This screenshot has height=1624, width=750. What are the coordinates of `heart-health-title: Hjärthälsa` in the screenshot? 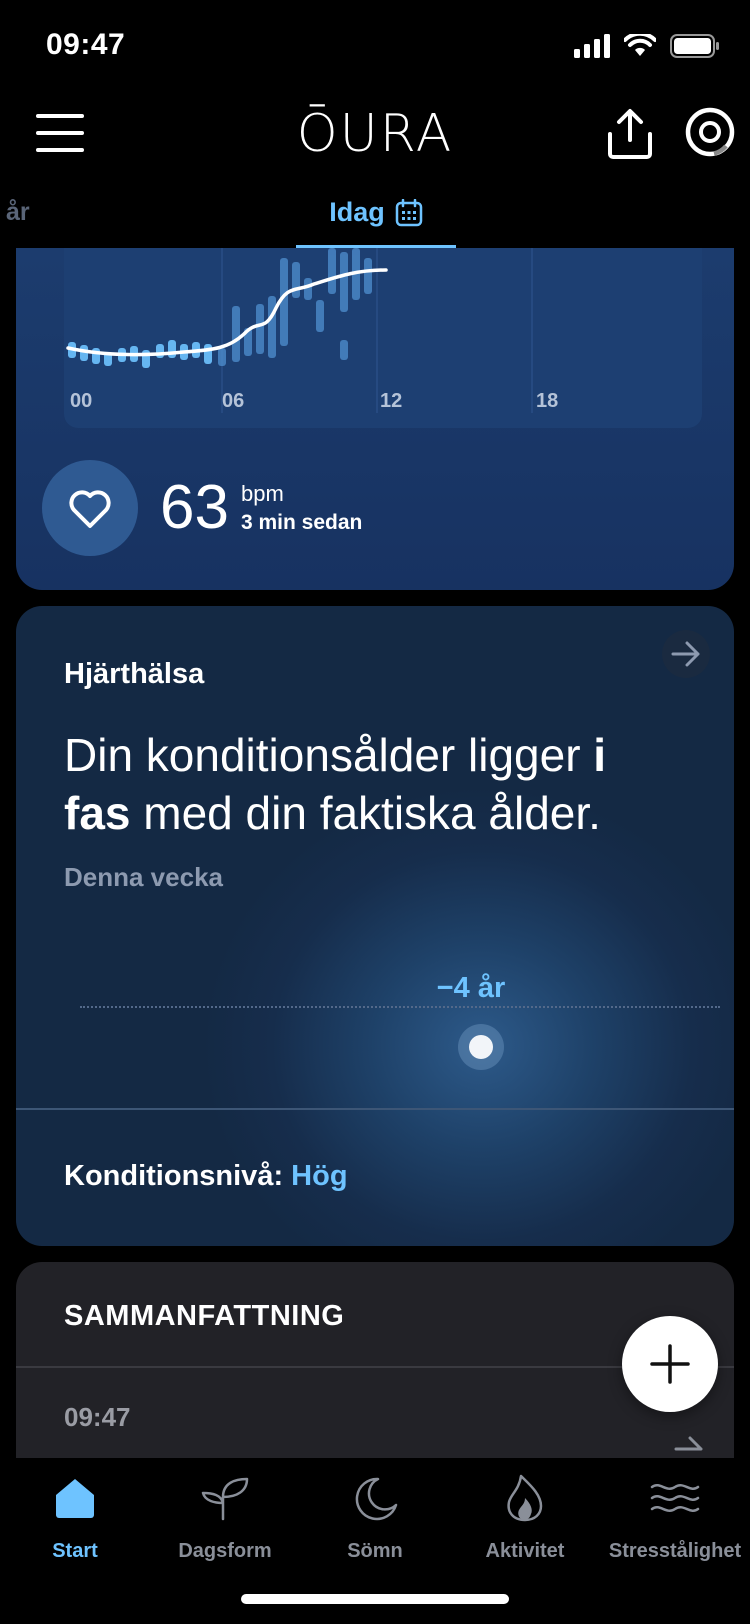 It's located at (134, 674).